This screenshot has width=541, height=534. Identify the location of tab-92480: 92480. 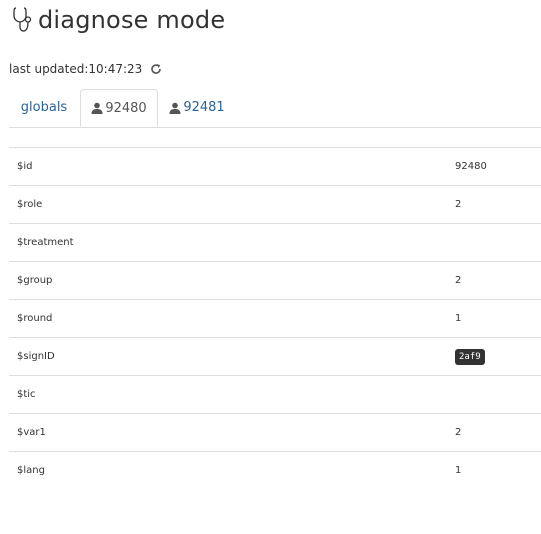
(119, 108).